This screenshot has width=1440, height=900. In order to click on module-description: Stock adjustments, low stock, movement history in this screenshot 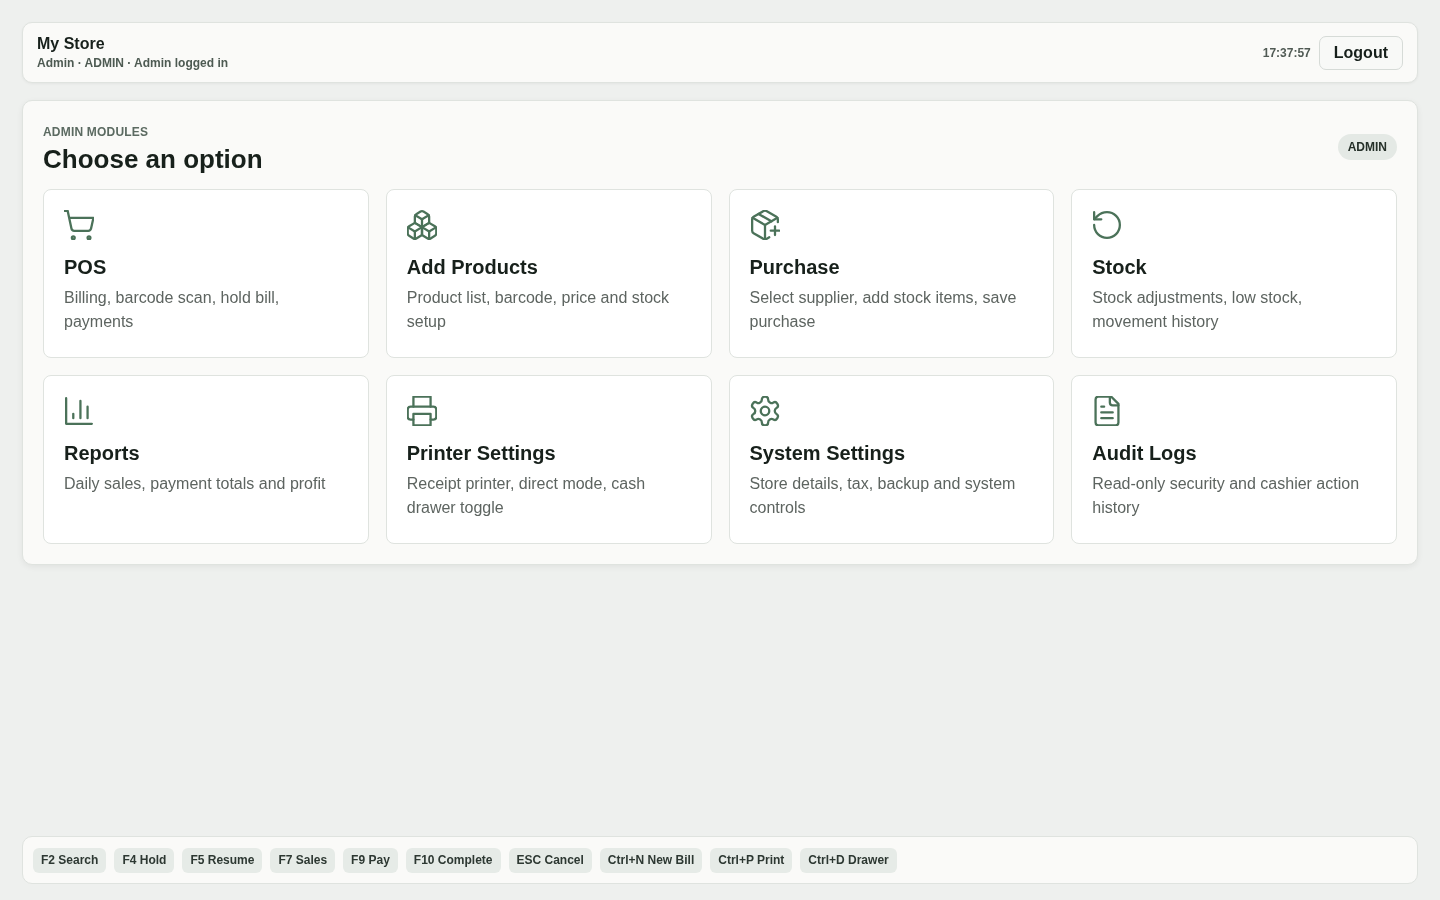, I will do `click(1198, 310)`.